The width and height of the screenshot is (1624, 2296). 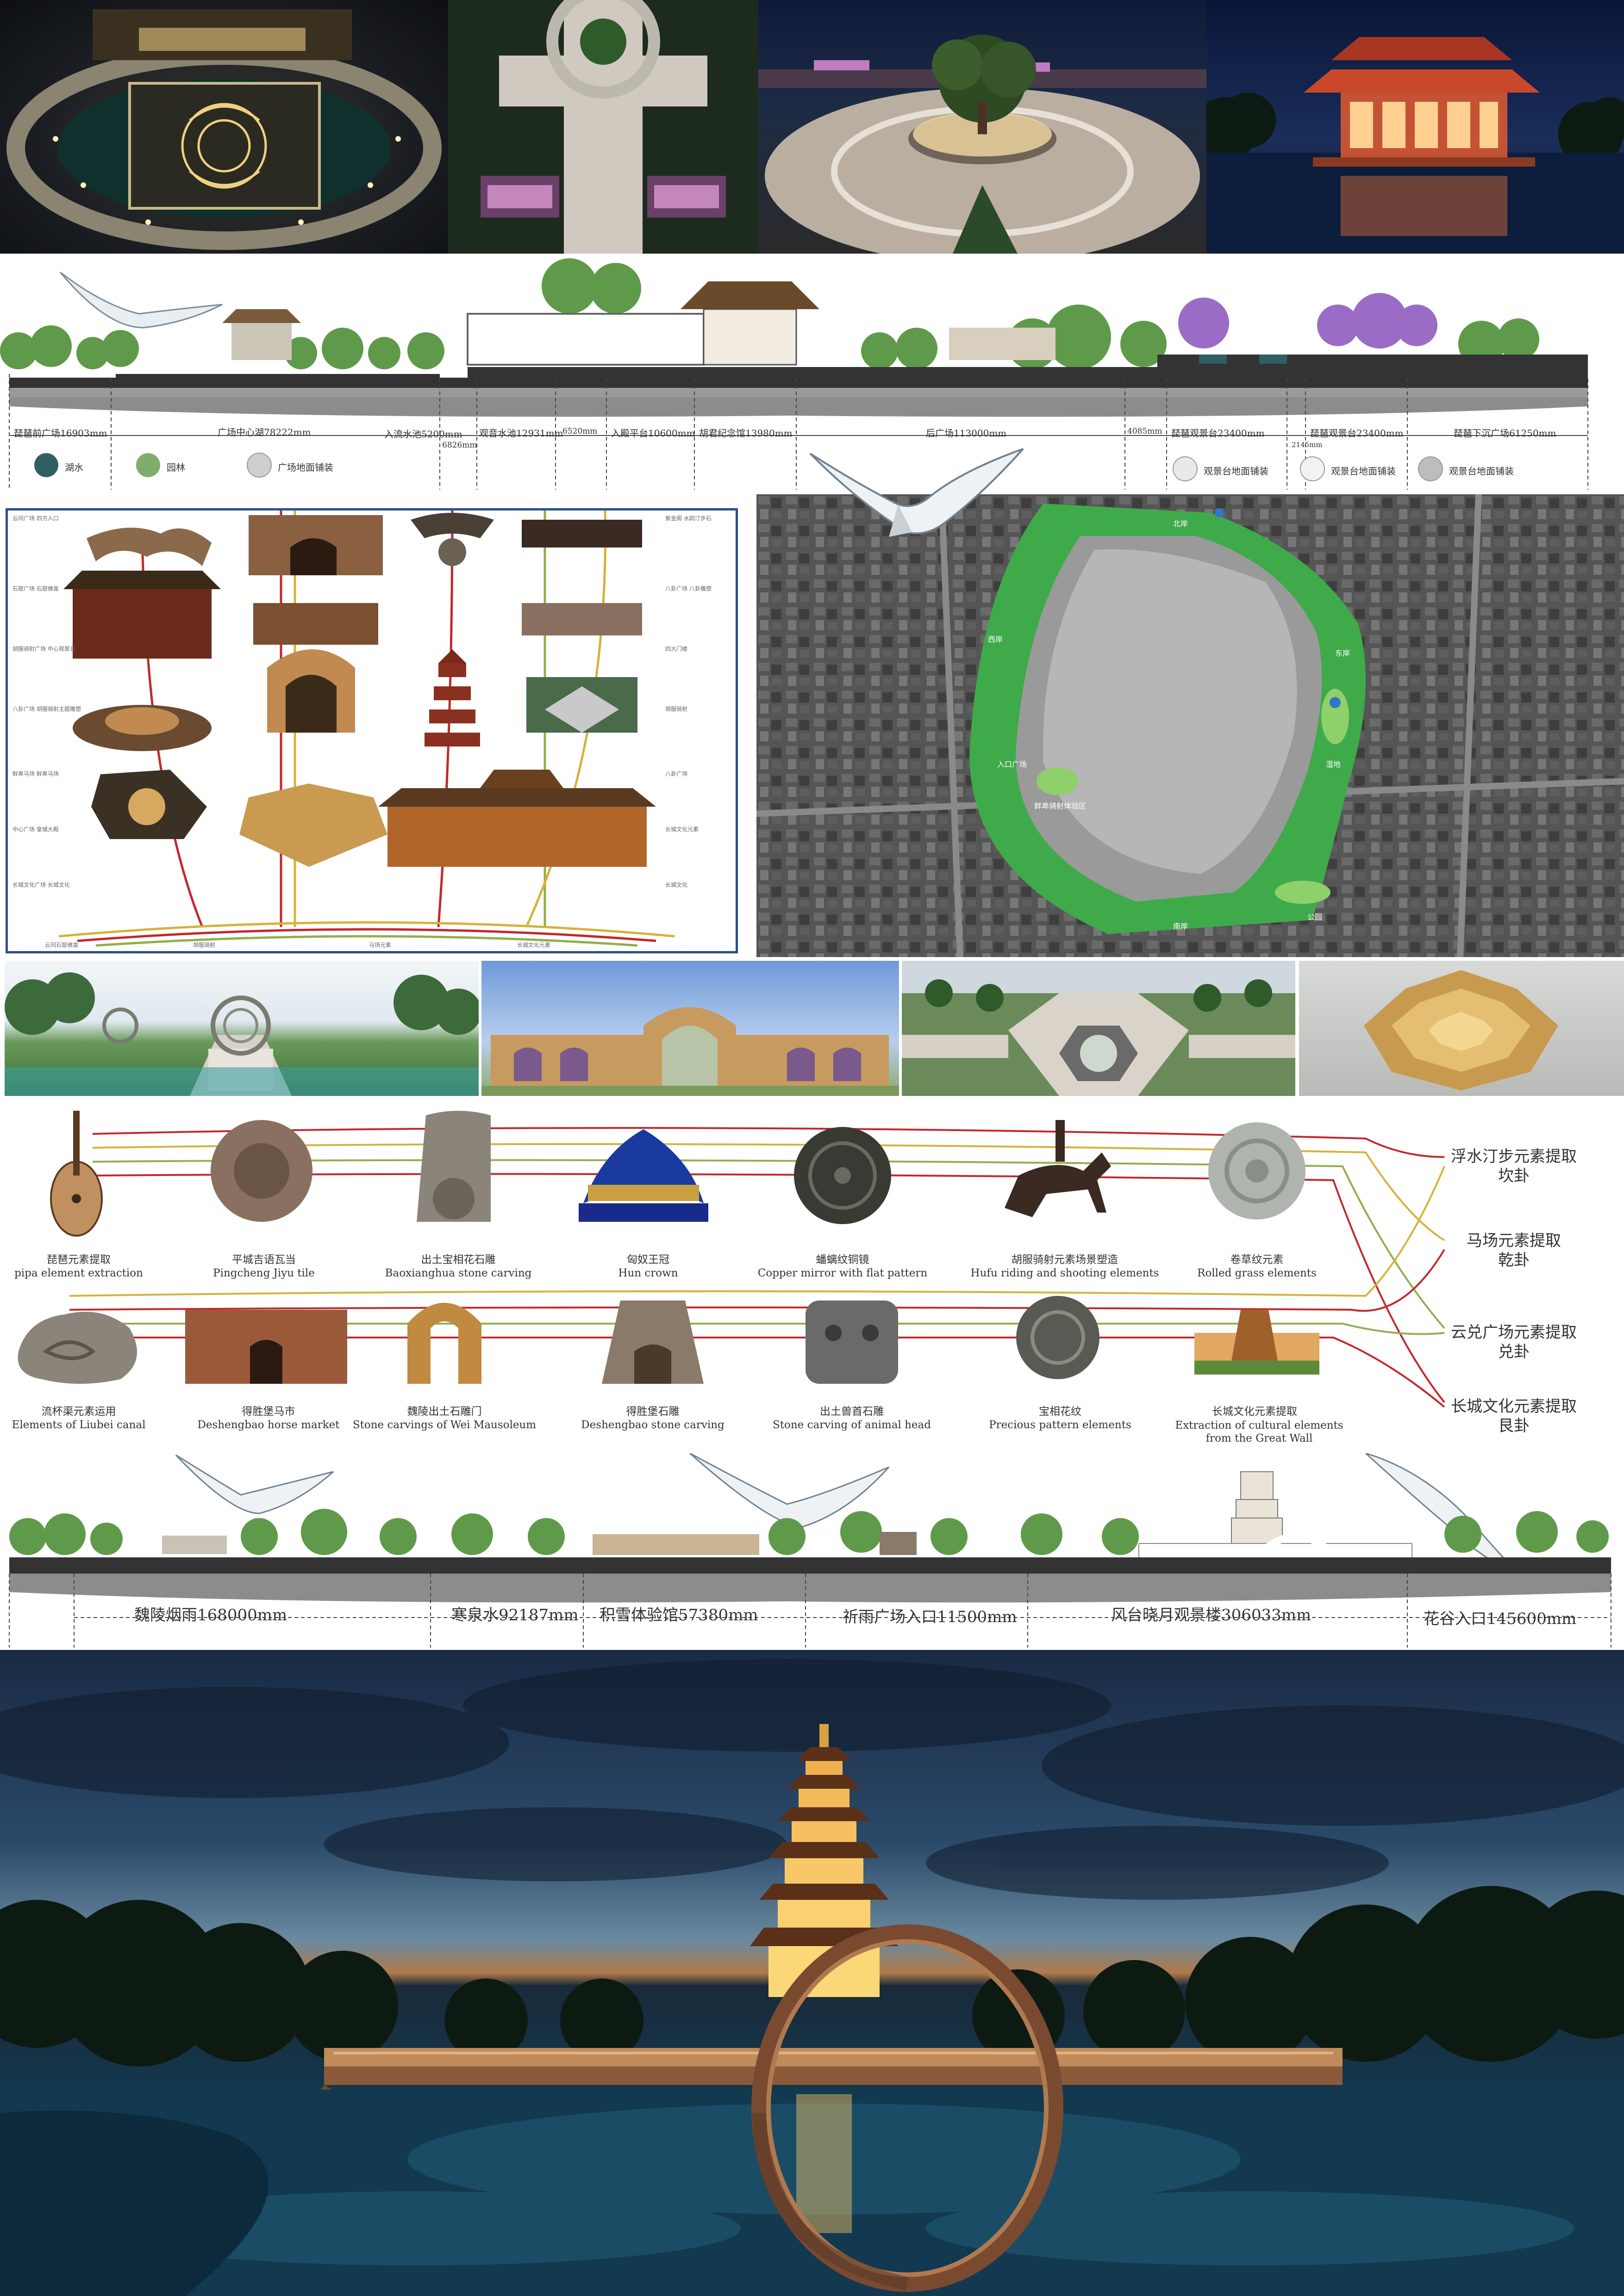 What do you see at coordinates (690, 1051) in the screenshot?
I see `arched-wall-graphic` at bounding box center [690, 1051].